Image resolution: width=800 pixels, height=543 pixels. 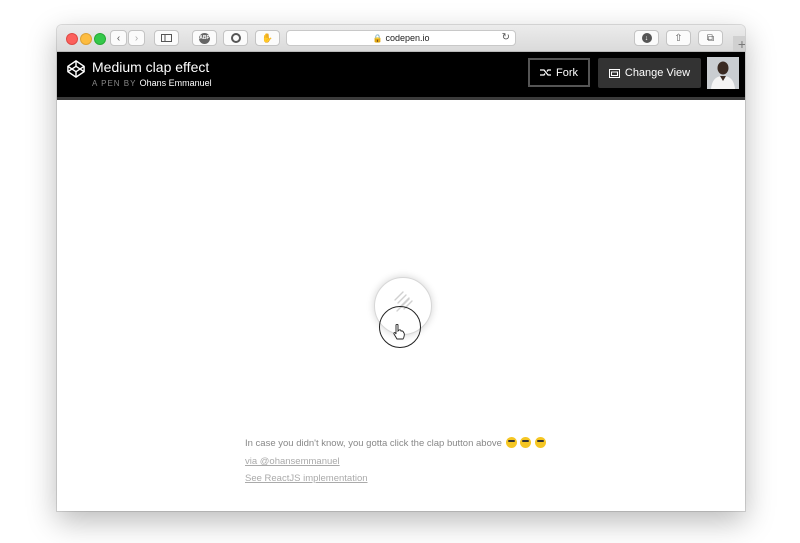 What do you see at coordinates (657, 73) in the screenshot?
I see `change-view-label: Change View` at bounding box center [657, 73].